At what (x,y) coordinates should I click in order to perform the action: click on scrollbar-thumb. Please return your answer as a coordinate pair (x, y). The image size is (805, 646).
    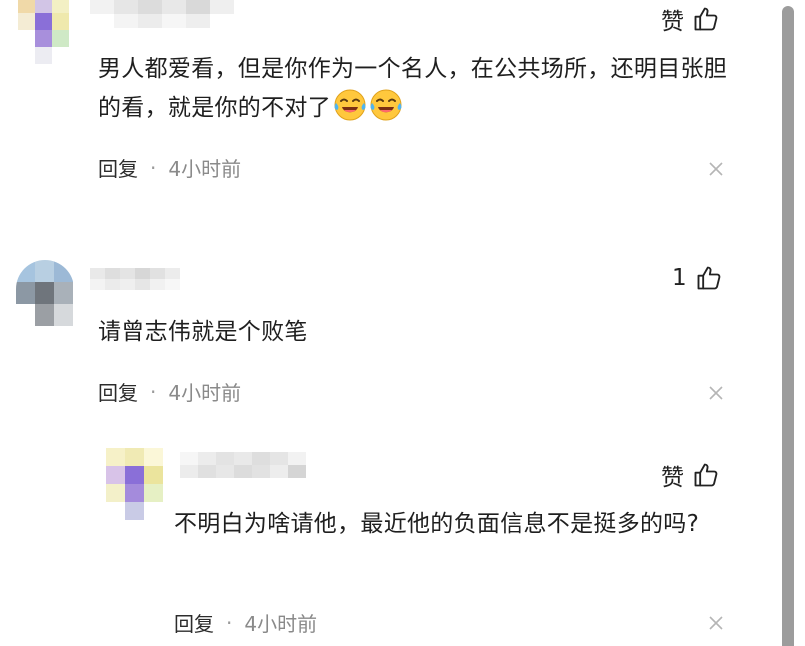
    Looking at the image, I should click on (788, 326).